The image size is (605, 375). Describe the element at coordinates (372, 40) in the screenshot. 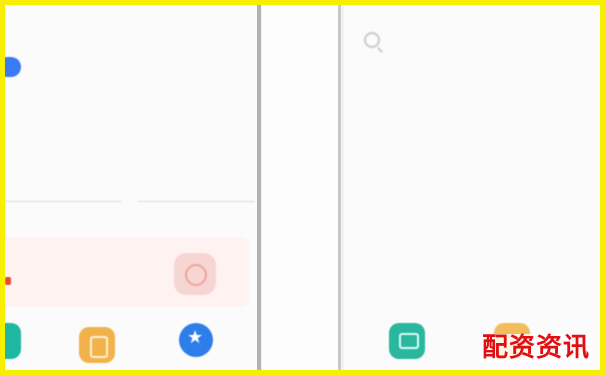

I see `search-icon` at that location.